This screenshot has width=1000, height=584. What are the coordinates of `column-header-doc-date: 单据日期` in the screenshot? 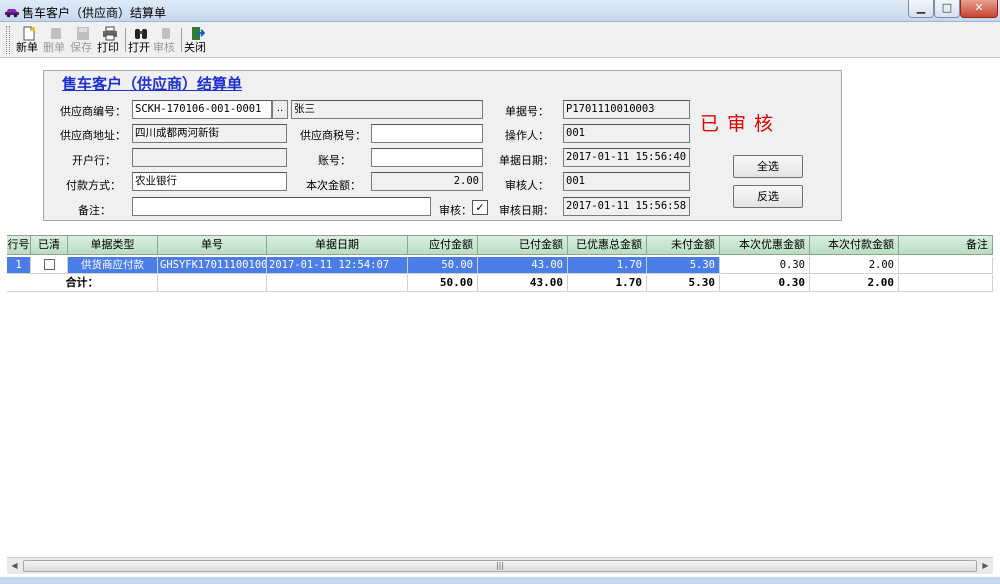 It's located at (337, 245).